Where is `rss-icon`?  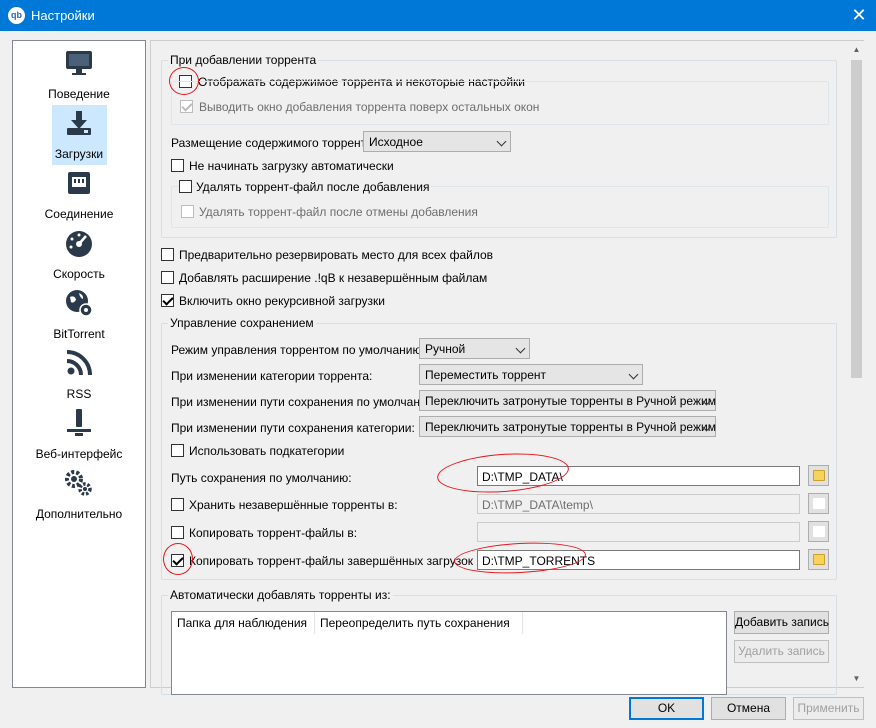 rss-icon is located at coordinates (79, 363).